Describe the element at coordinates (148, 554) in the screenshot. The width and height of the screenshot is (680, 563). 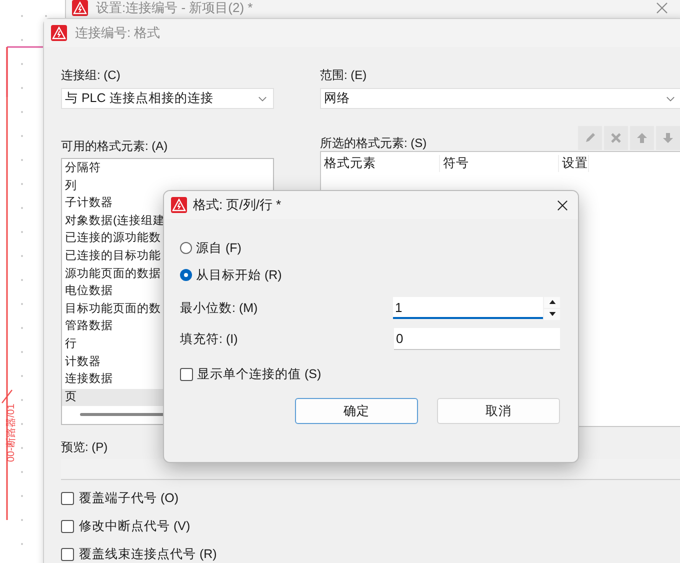
I see `checkbox-label: 覆盖线束连接点代号 (R)` at that location.